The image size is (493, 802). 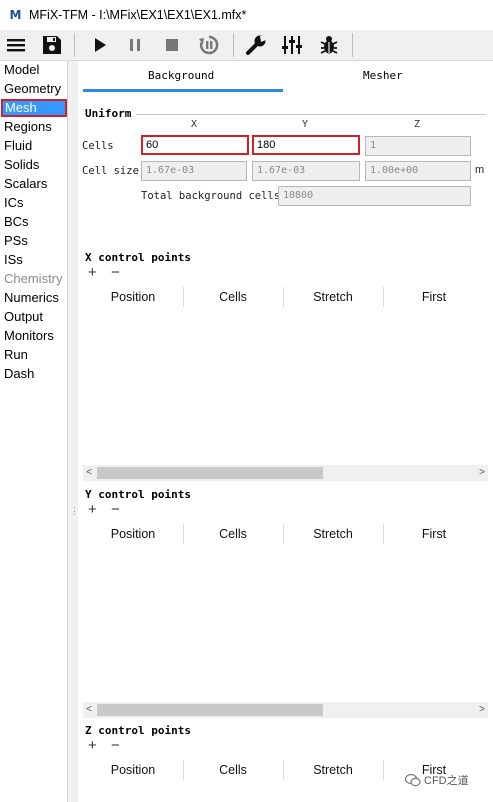 What do you see at coordinates (34, 108) in the screenshot?
I see `sidebar-item-mesh: Mesh` at bounding box center [34, 108].